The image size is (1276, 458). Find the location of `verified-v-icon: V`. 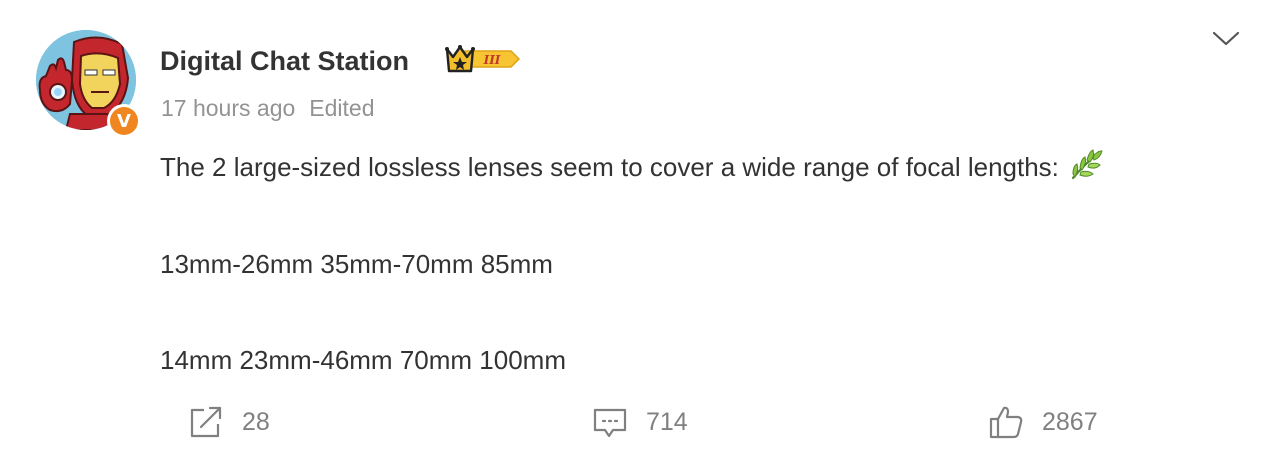

verified-v-icon: V is located at coordinates (124, 121).